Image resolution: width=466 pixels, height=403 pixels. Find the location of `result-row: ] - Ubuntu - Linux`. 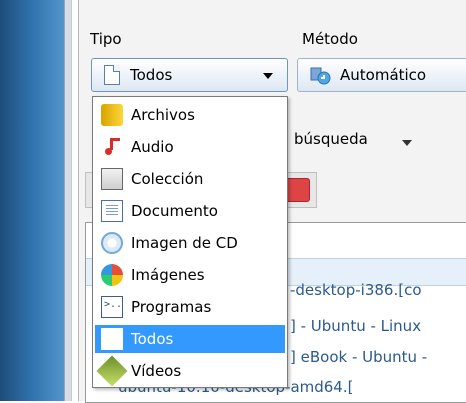

result-row: ] - Ubuntu - Linux is located at coordinates (355, 326).